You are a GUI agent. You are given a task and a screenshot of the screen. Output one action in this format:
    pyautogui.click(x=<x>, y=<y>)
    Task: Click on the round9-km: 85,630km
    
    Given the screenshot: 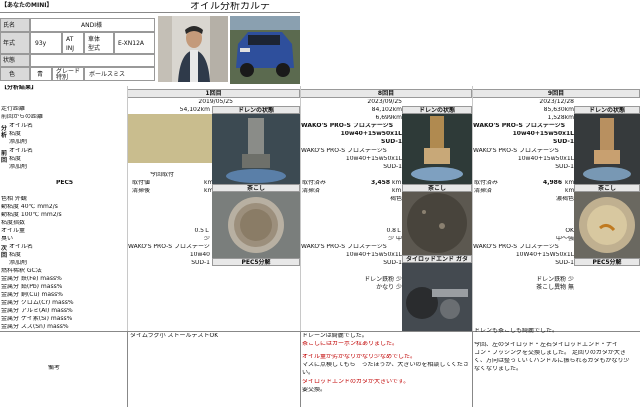 What is the action you would take?
    pyautogui.click(x=558, y=110)
    